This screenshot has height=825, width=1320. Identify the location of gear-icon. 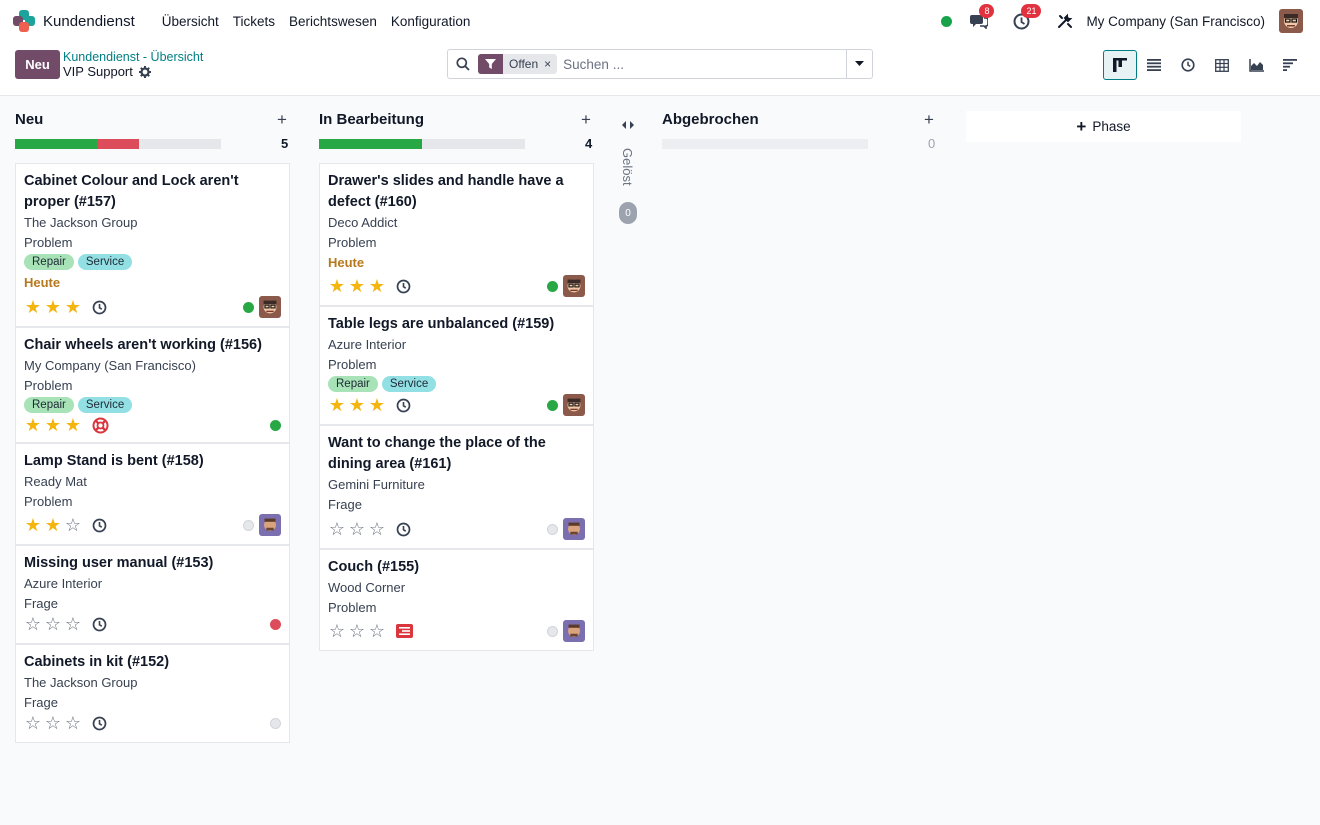
(144, 72).